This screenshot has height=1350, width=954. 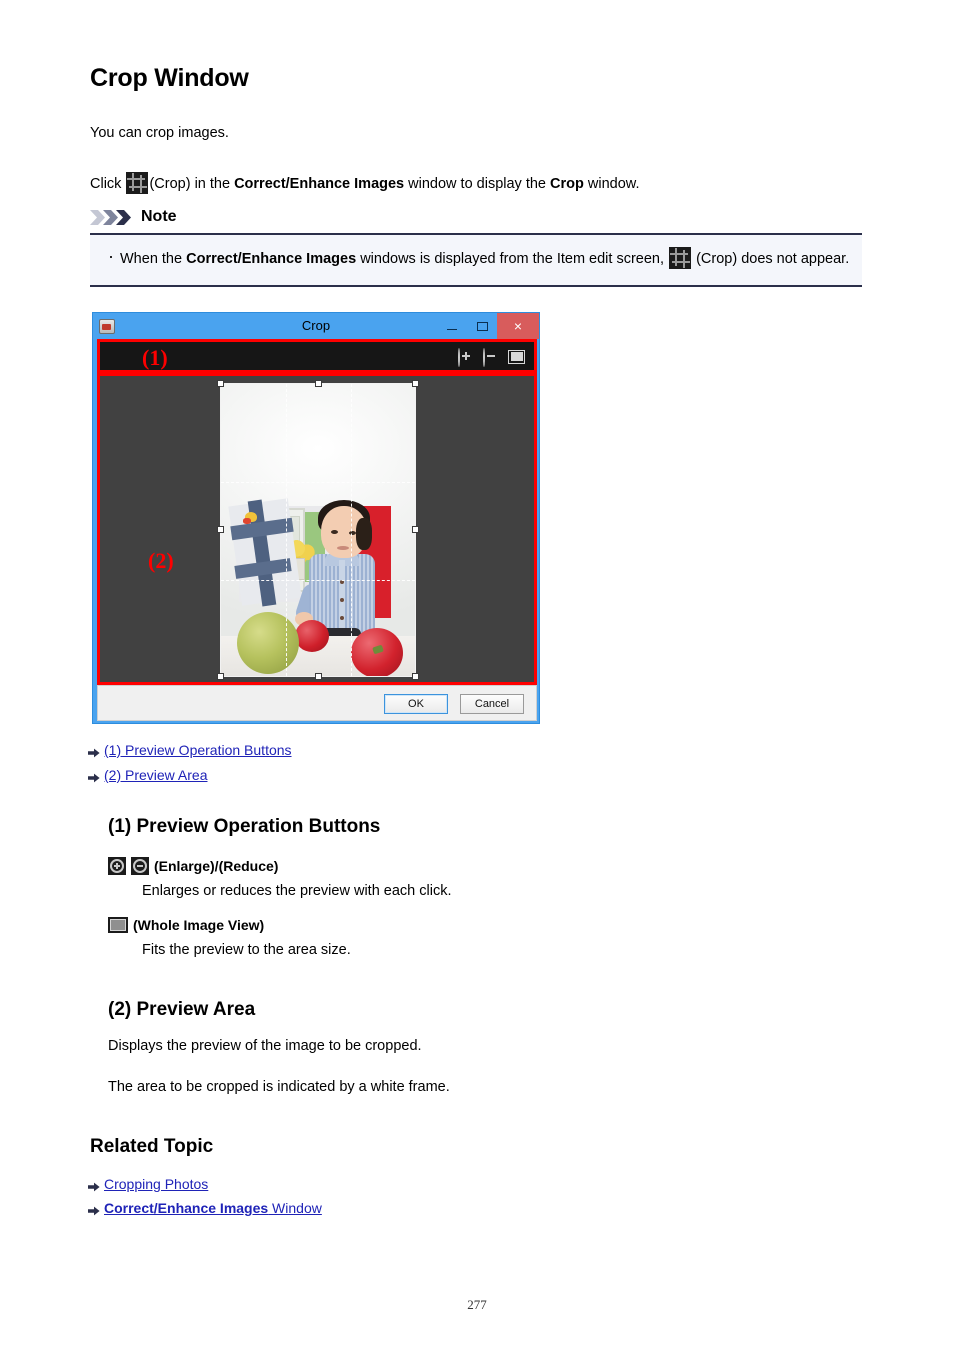 I want to click on click-middle: window to display the, so click(x=477, y=184).